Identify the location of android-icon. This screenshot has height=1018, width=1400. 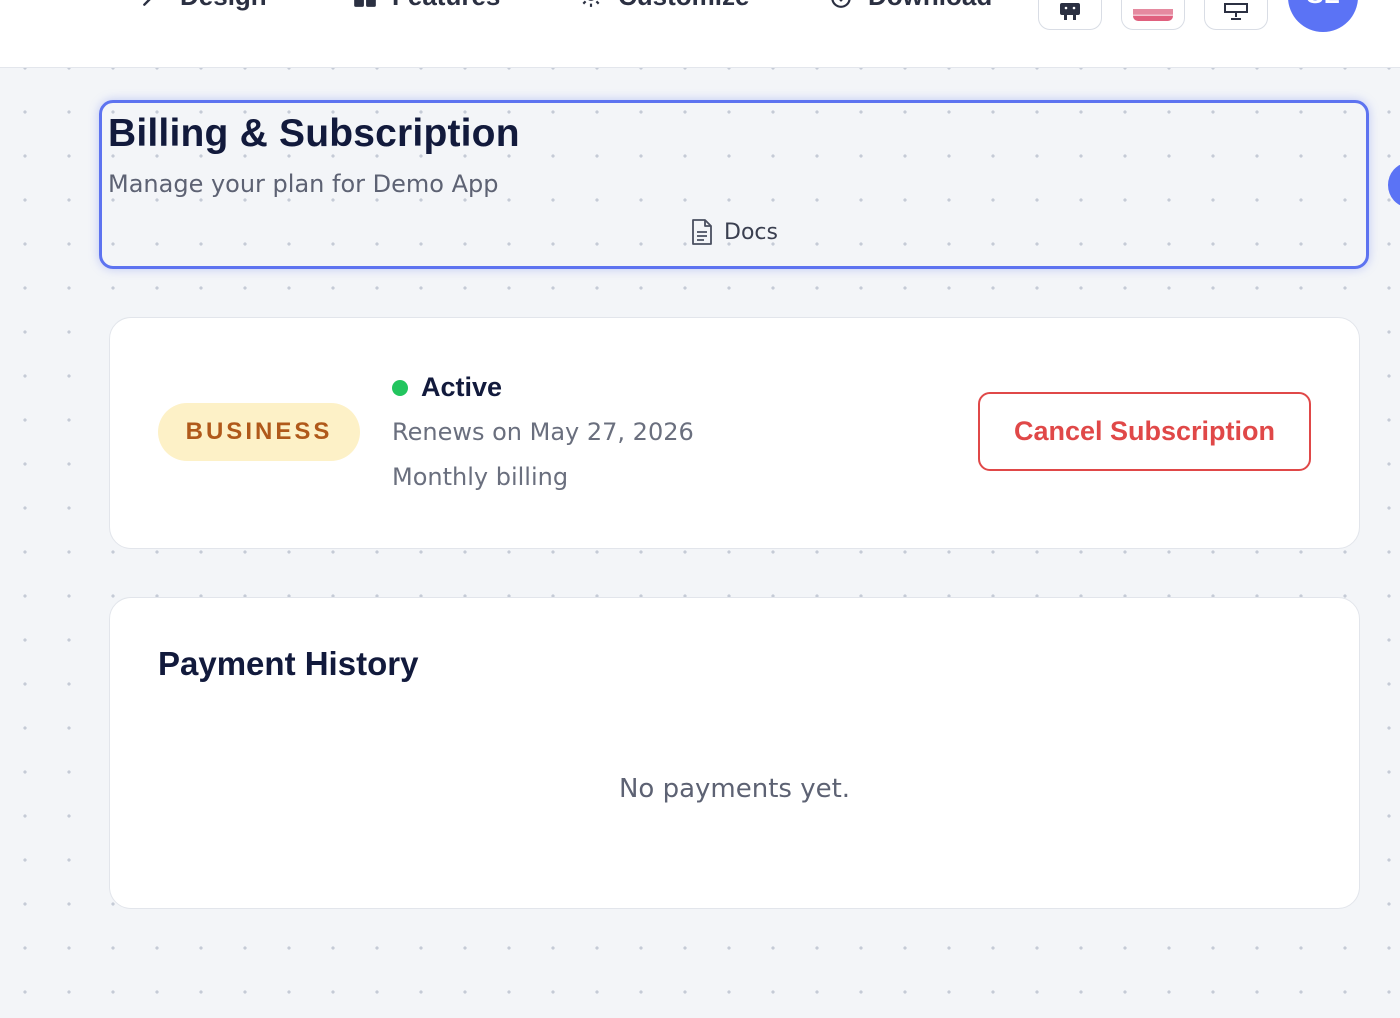
(1070, 11).